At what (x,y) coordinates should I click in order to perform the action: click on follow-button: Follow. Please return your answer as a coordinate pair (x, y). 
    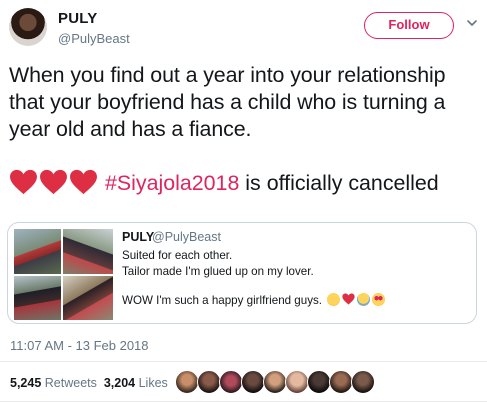
    Looking at the image, I should click on (409, 25).